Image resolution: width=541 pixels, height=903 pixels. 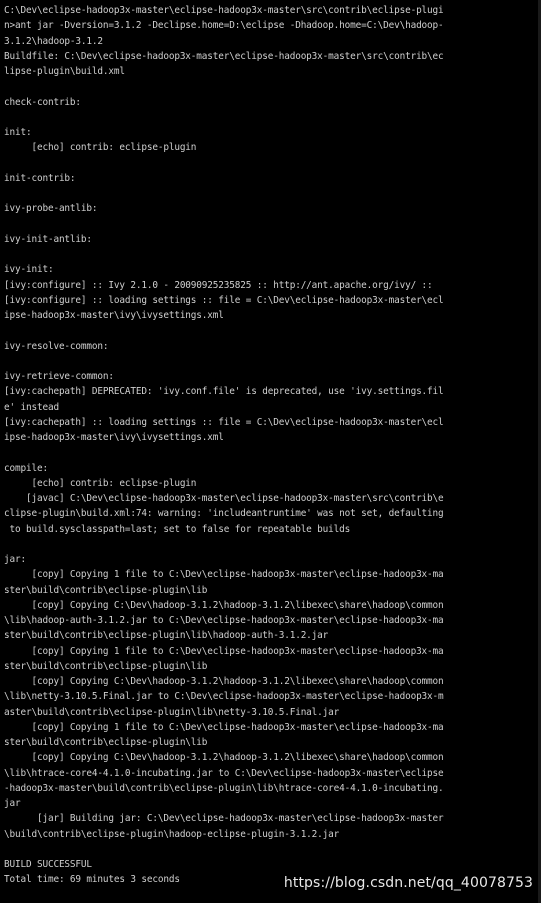 I want to click on console-line: ivy-probe-antlib:, so click(x=51, y=209).